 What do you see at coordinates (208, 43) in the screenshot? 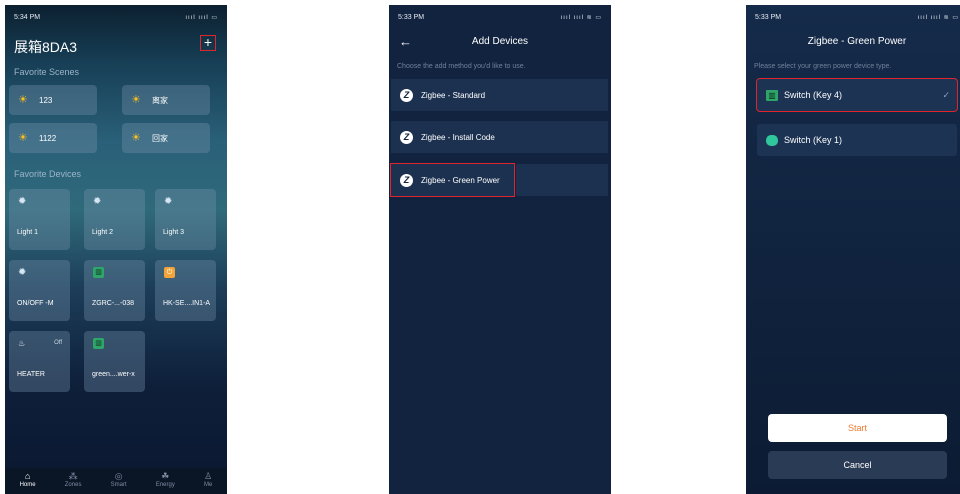
I see `plus-icon: +` at bounding box center [208, 43].